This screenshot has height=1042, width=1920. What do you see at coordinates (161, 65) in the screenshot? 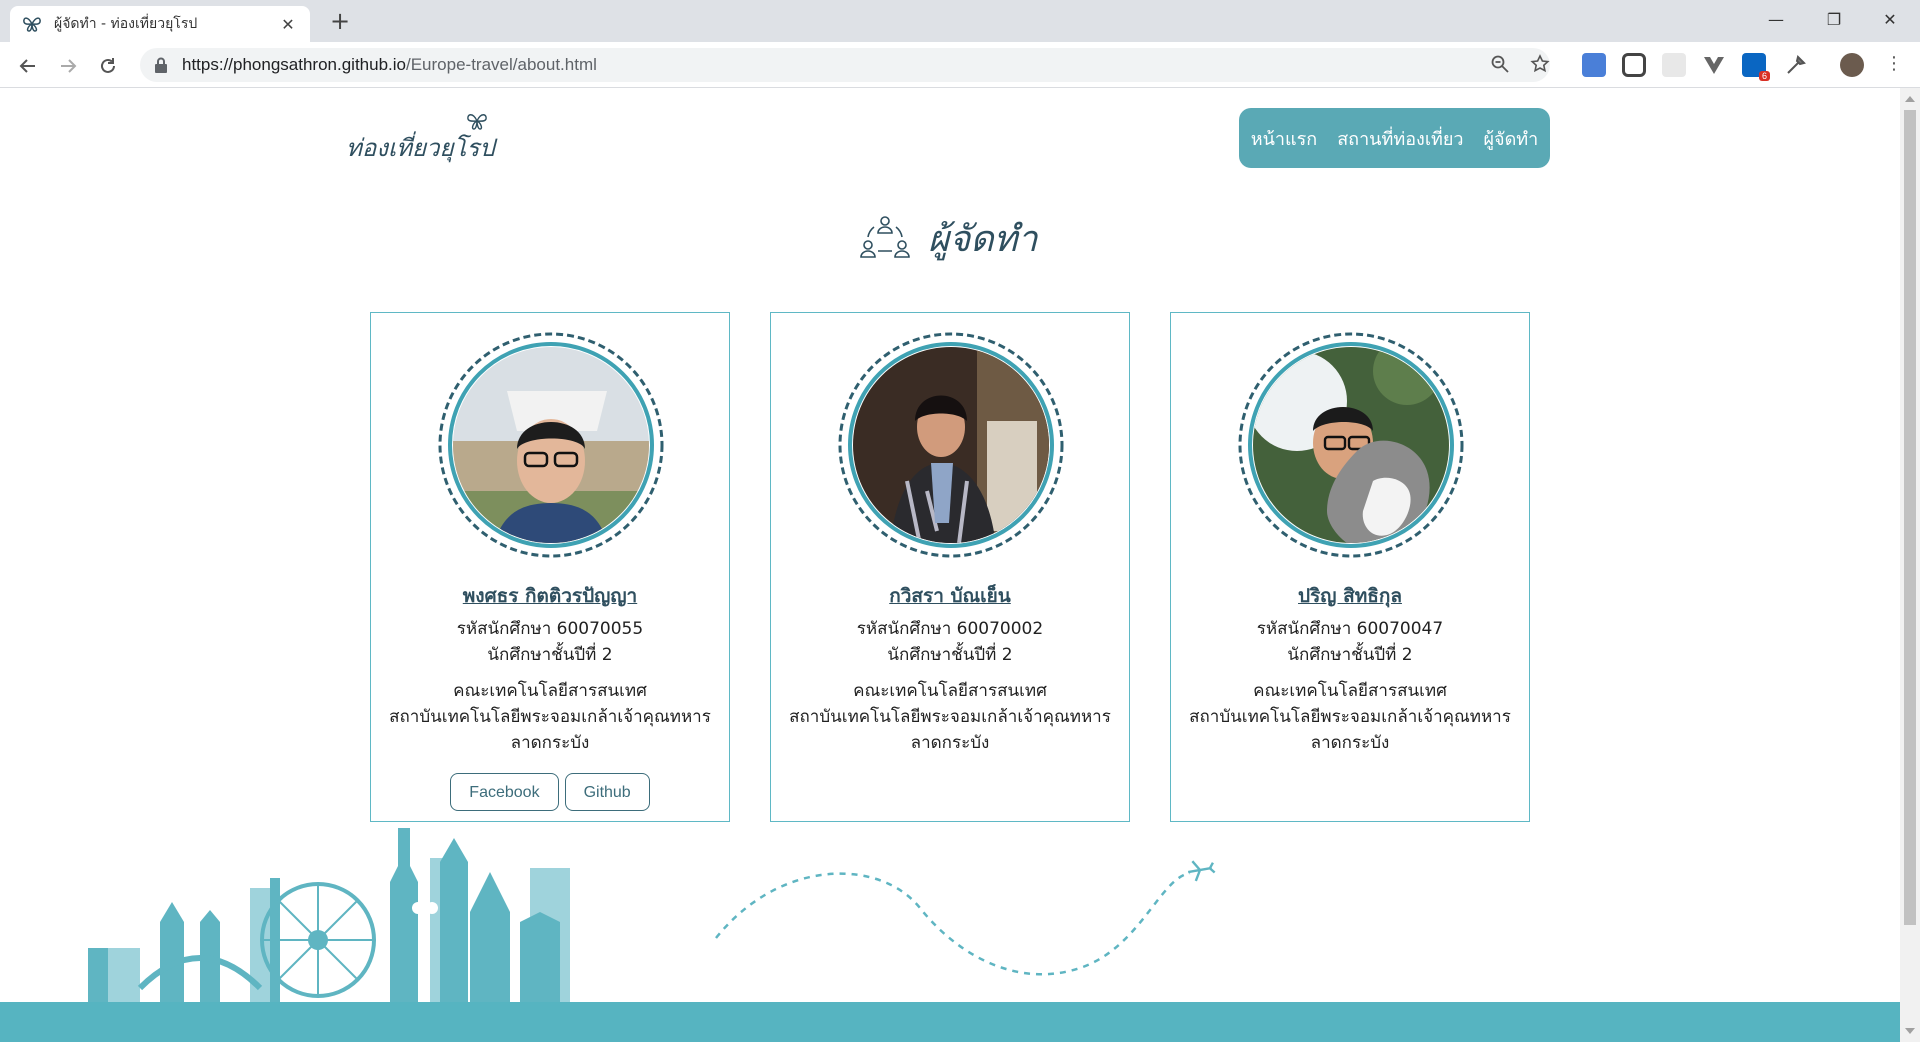
I see `lock-icon` at bounding box center [161, 65].